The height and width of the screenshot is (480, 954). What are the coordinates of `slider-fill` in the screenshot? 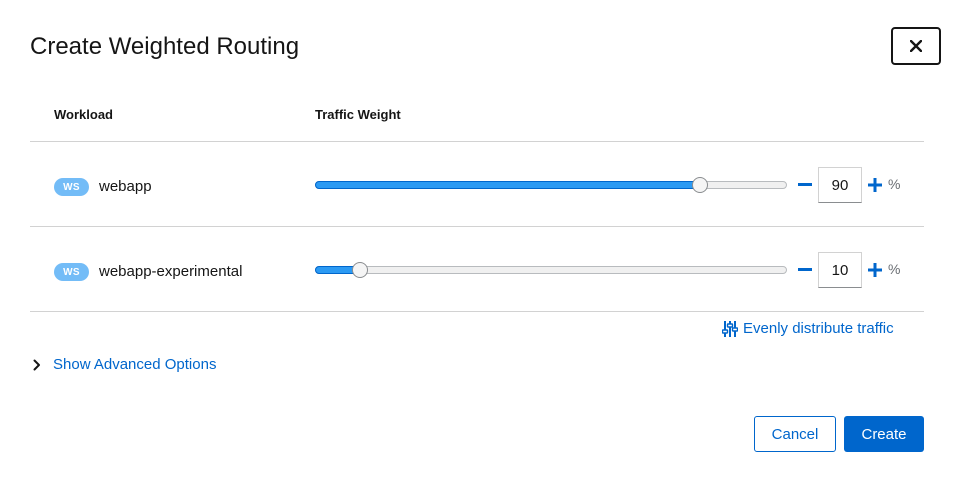 It's located at (510, 185).